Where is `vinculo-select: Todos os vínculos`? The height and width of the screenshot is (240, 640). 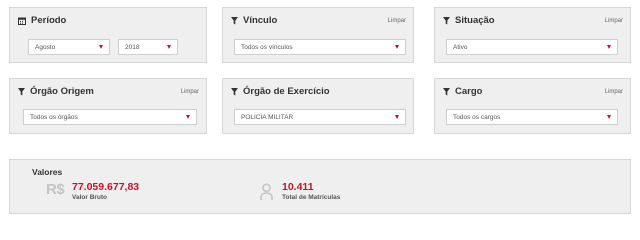 vinculo-select: Todos os vínculos is located at coordinates (320, 47).